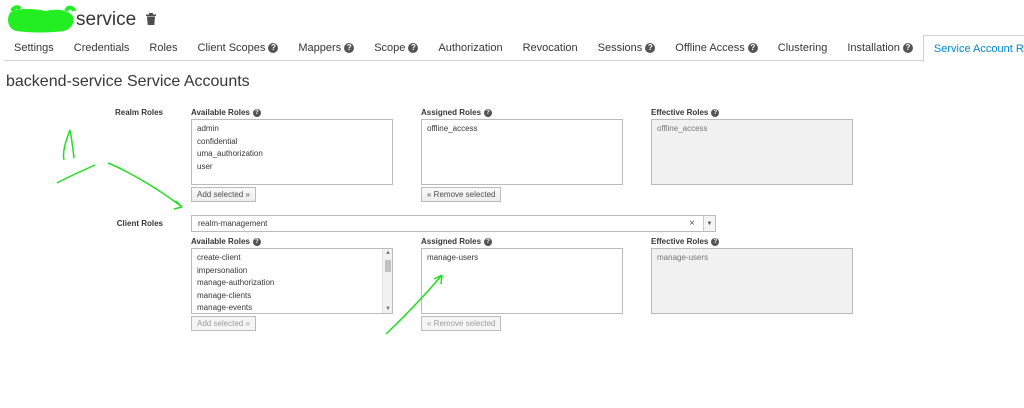 The width and height of the screenshot is (1024, 408). What do you see at coordinates (138, 112) in the screenshot?
I see `realm-roles-label: Realm Roles` at bounding box center [138, 112].